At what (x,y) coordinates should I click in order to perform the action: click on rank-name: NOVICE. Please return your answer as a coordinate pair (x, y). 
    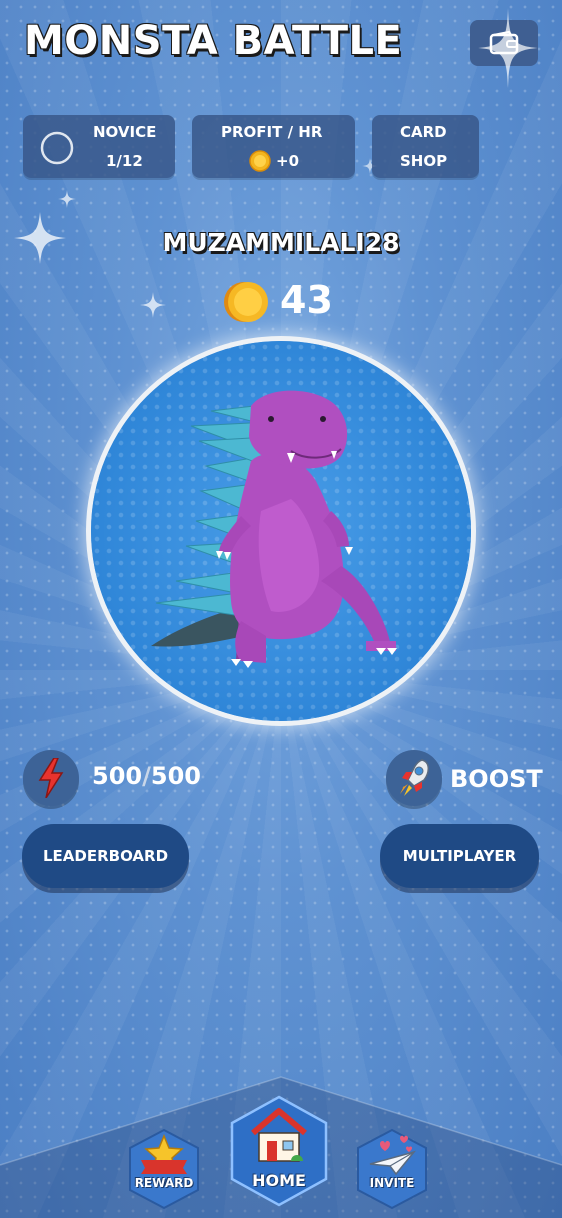
    Looking at the image, I should click on (125, 132).